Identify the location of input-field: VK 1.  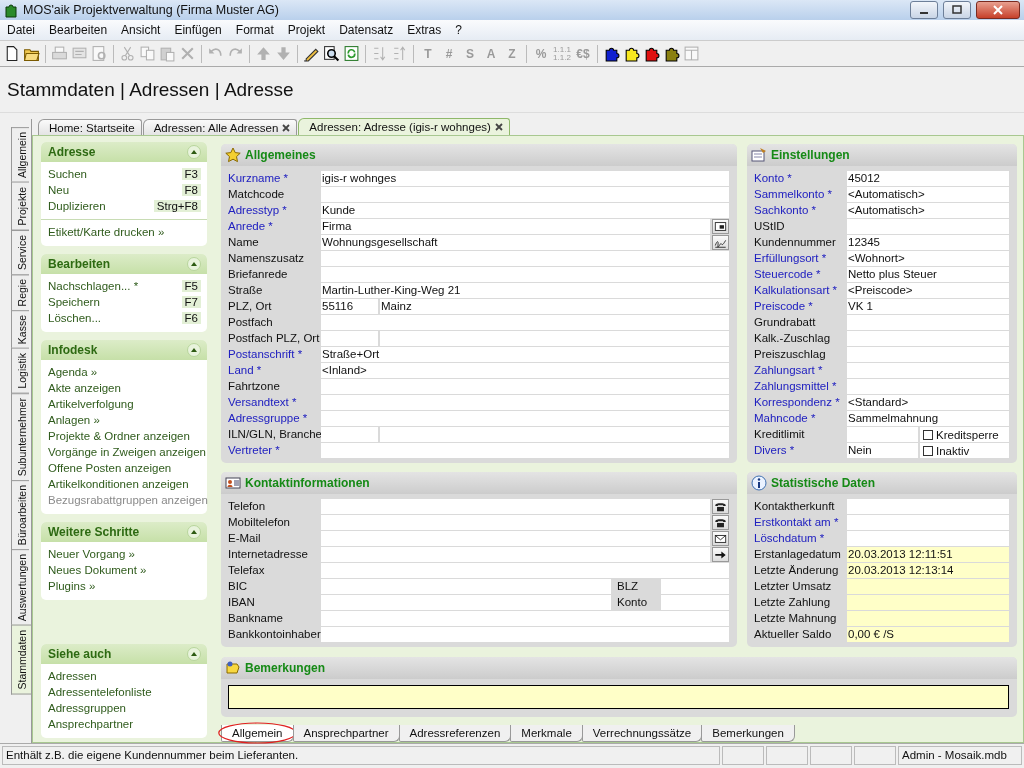
(928, 306).